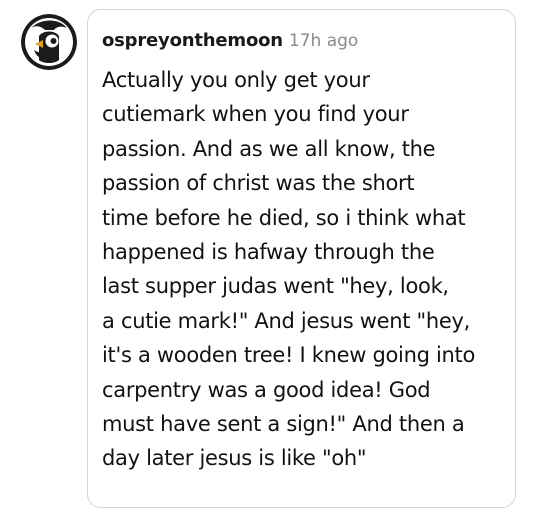 The height and width of the screenshot is (522, 540). What do you see at coordinates (268, 252) in the screenshot?
I see `comment-text-line: happened is hafway through the` at bounding box center [268, 252].